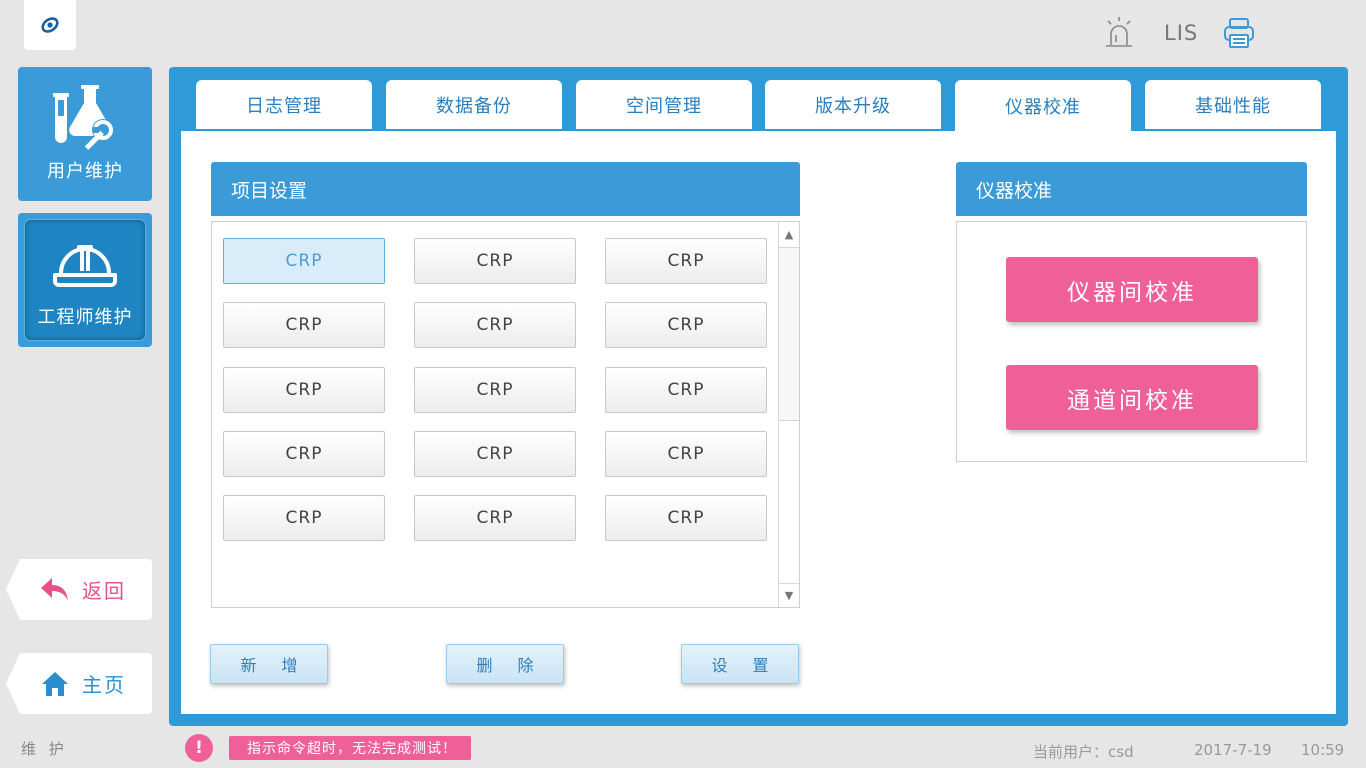  Describe the element at coordinates (44, 749) in the screenshot. I see `section-label: 维 护` at that location.